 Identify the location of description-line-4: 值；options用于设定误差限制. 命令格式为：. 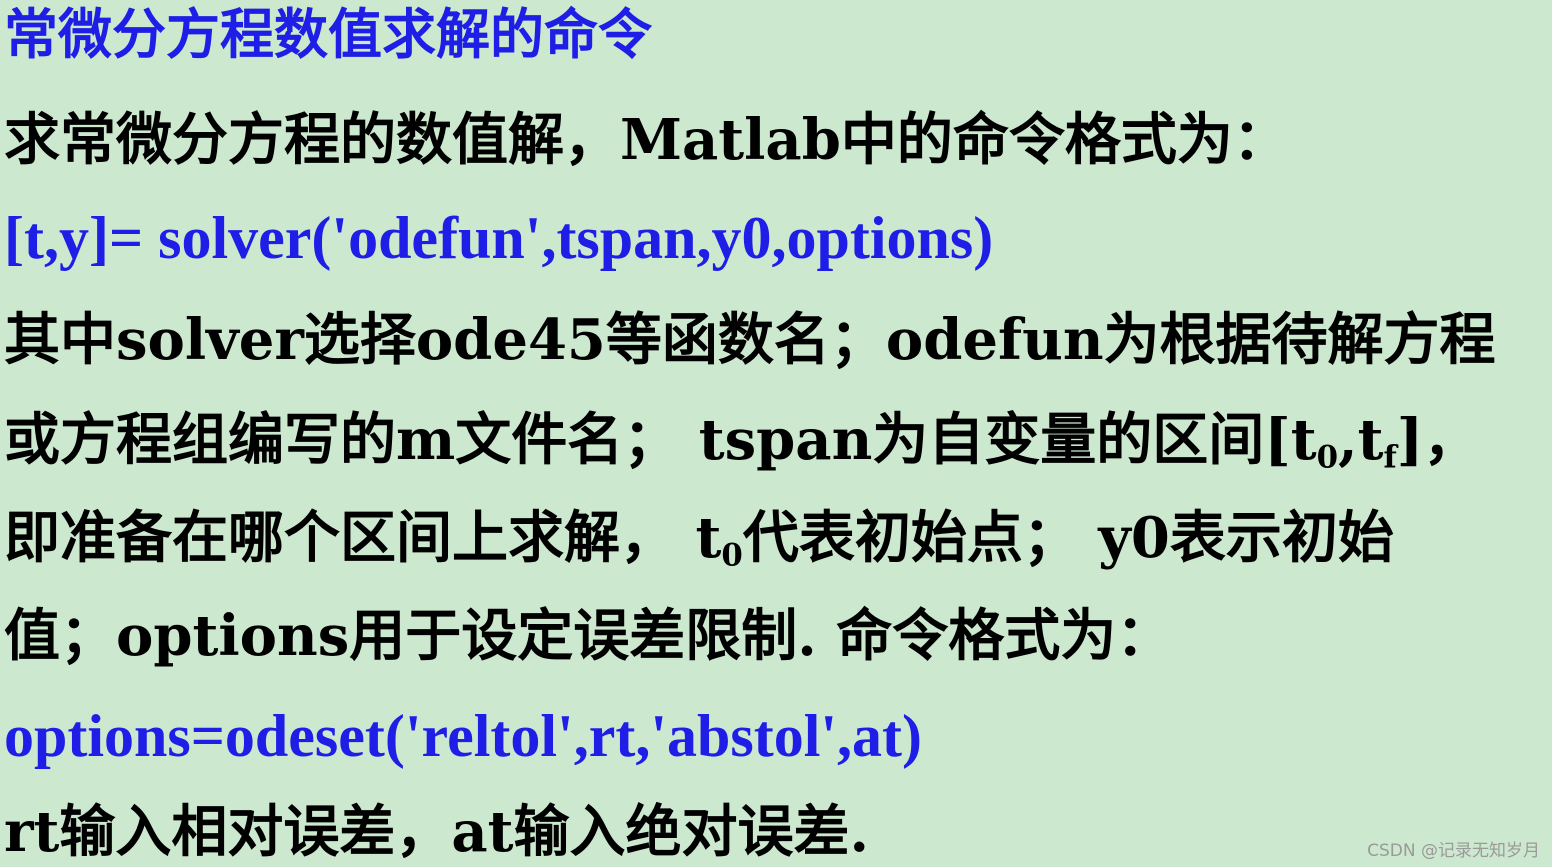
(588, 636).